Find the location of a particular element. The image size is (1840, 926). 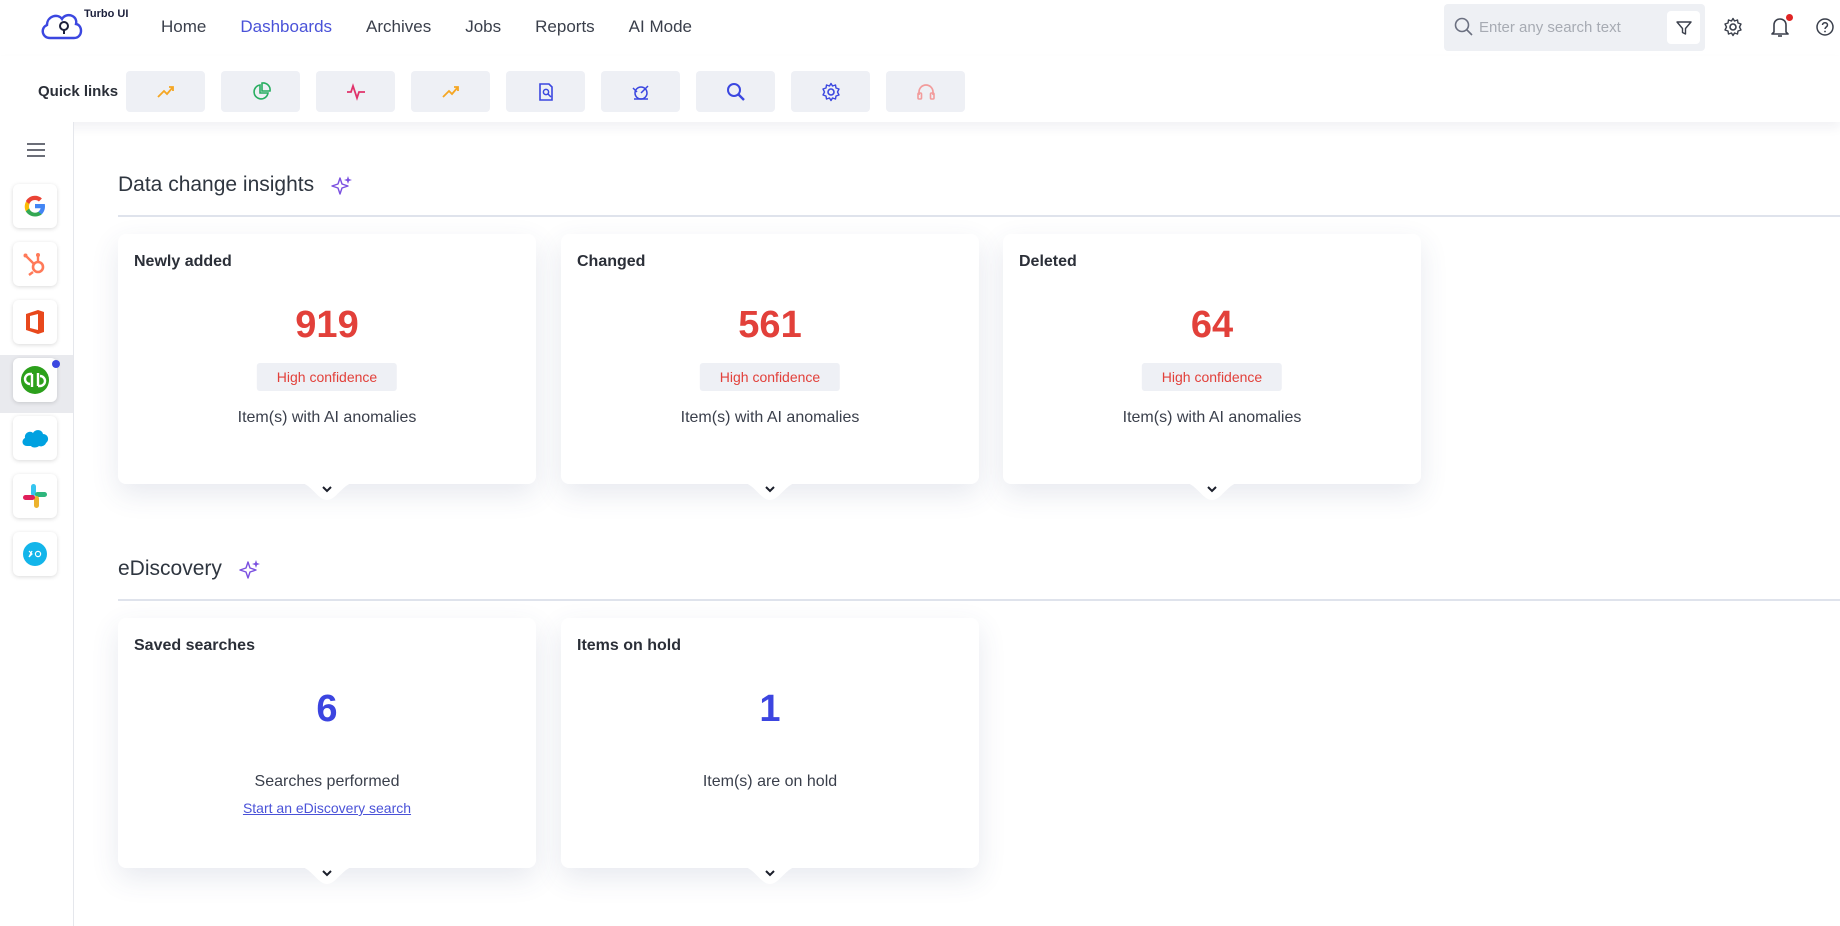

card-value: 561 is located at coordinates (770, 325).